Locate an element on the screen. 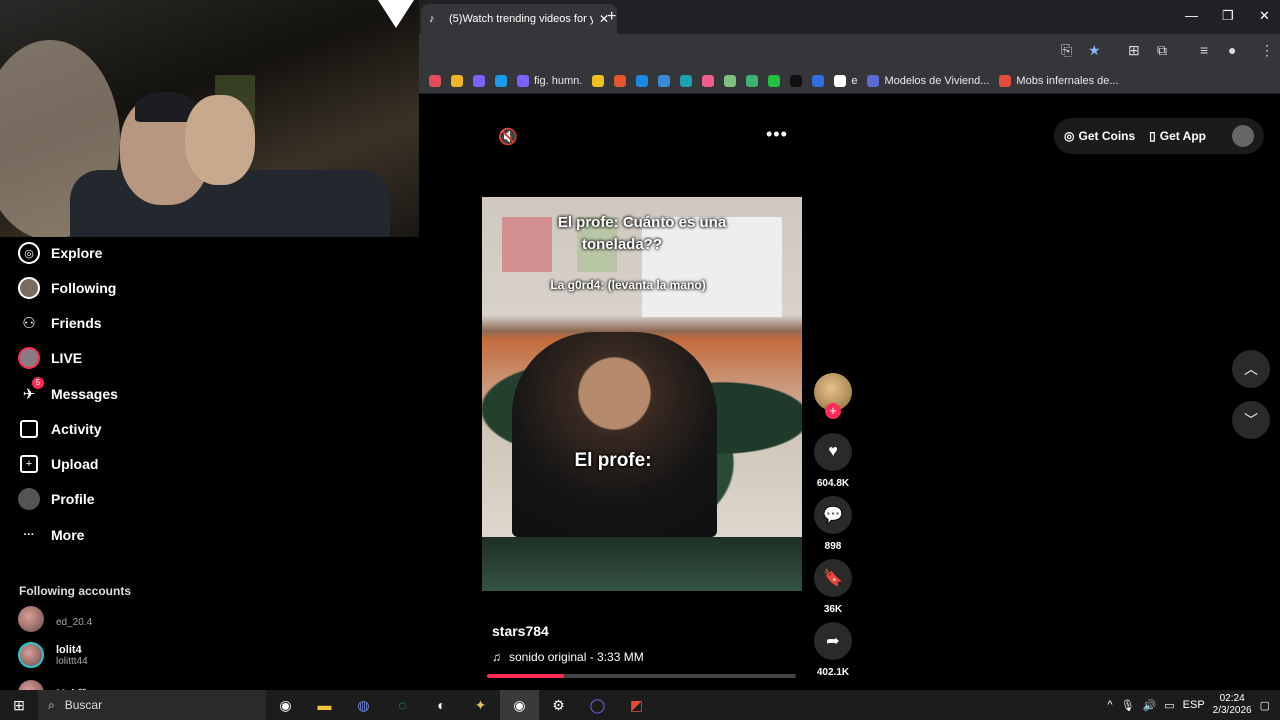 The height and width of the screenshot is (720, 1280). comment-action: 💬 898 is located at coordinates (833, 524).